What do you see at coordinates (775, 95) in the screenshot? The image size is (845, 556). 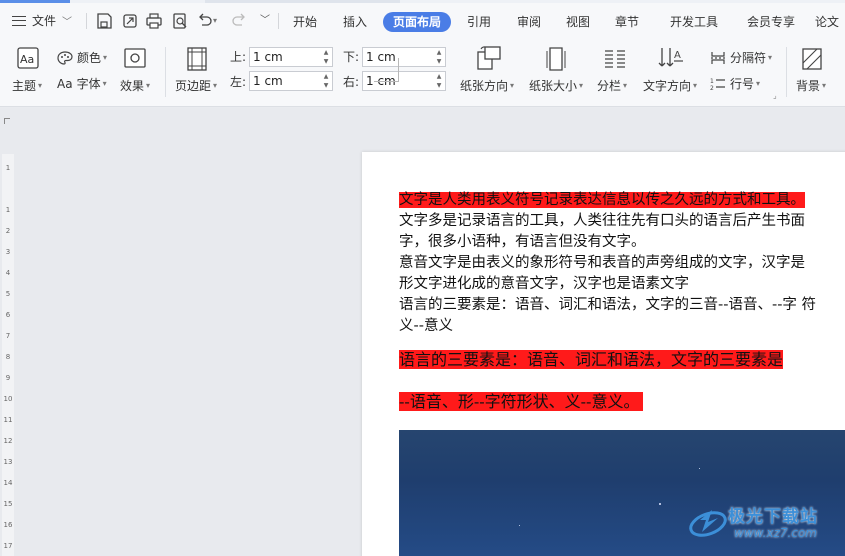 I see `ribbon-dialog-launcher-icon: ⌟` at bounding box center [775, 95].